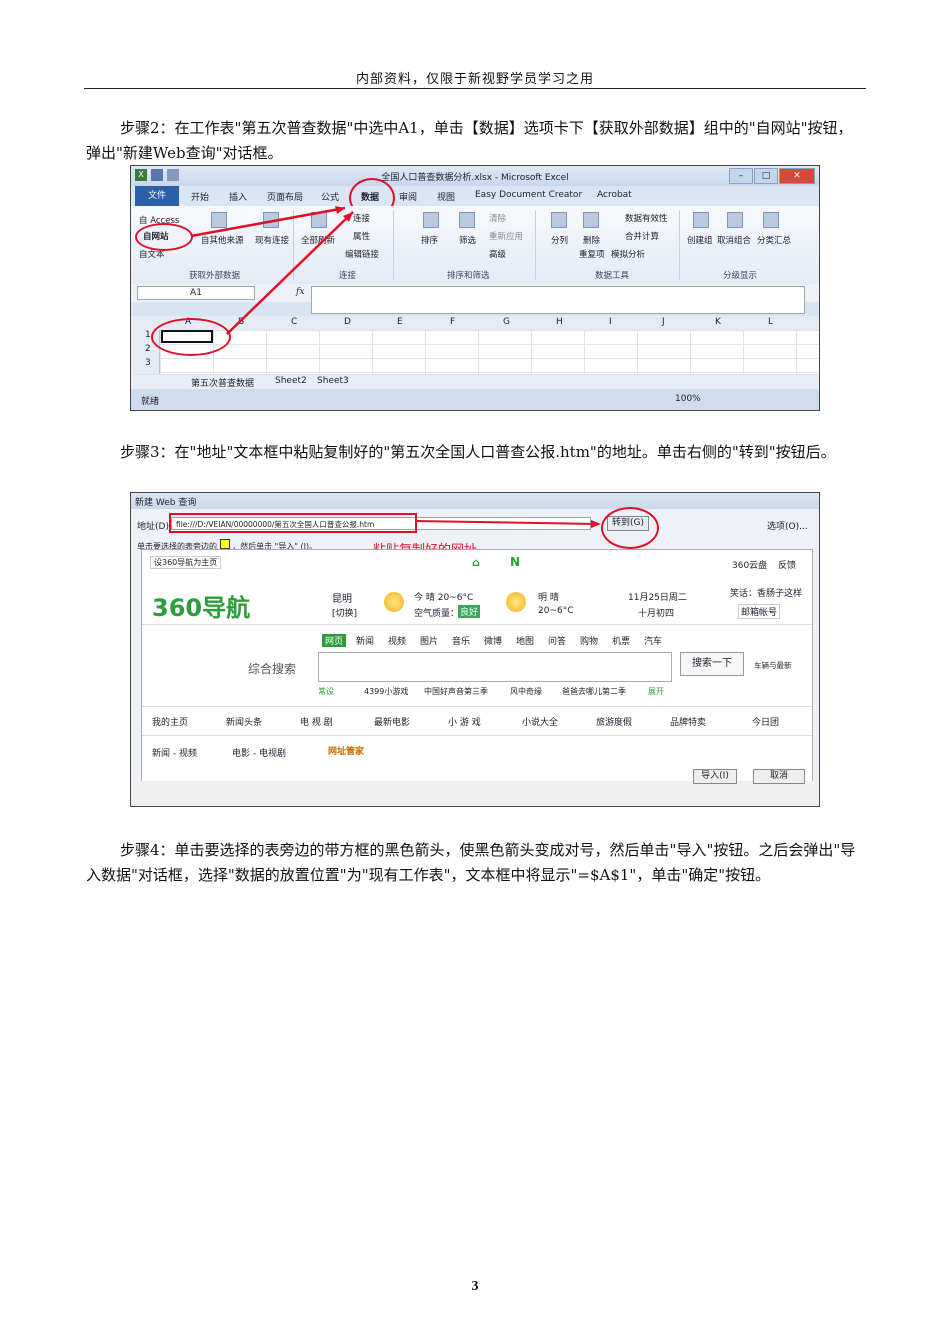  What do you see at coordinates (244, 721) in the screenshot?
I see `category-link: 新闻头条` at bounding box center [244, 721].